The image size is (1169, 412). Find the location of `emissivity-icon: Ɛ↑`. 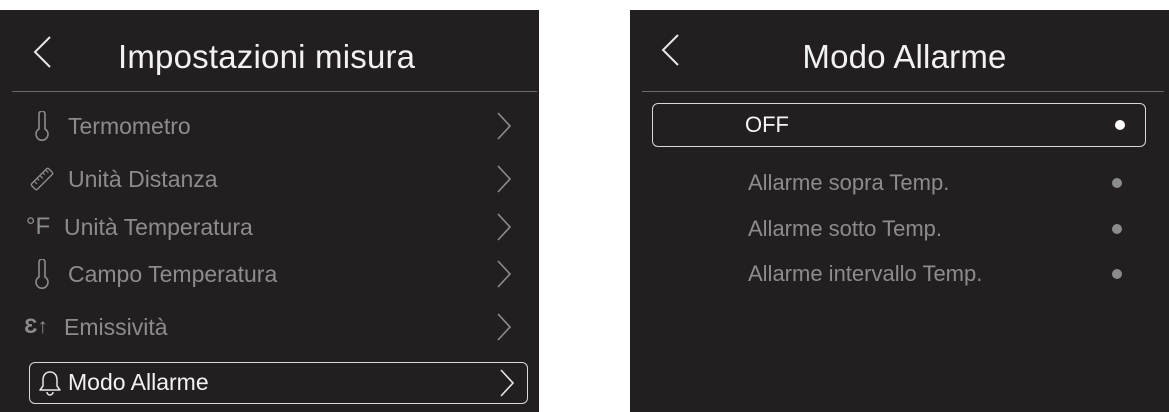

emissivity-icon: Ɛ↑ is located at coordinates (36, 326).